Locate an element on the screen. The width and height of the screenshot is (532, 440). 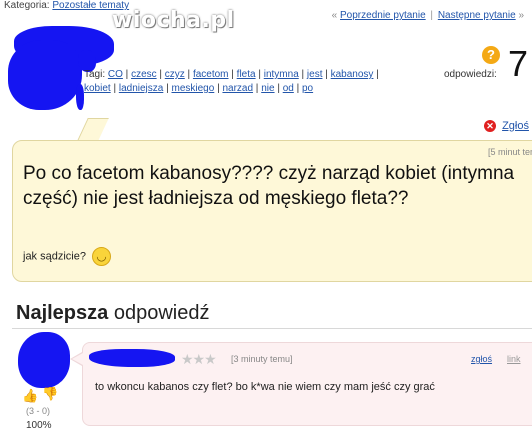
close-icon: ✕ is located at coordinates (490, 126).